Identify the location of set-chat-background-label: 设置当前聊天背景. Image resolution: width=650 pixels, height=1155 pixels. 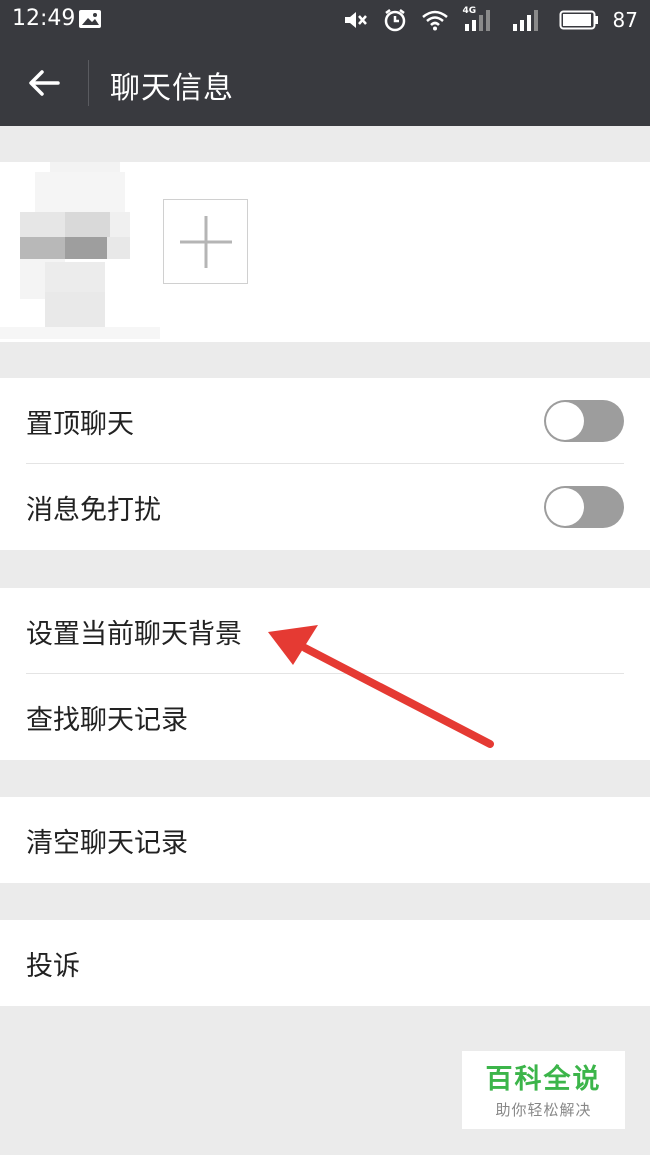
(134, 634).